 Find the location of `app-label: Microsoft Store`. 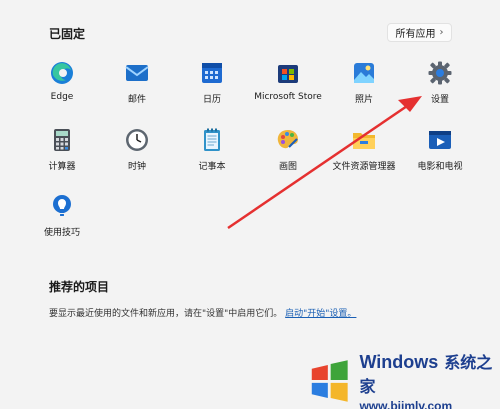

app-label: Microsoft Store is located at coordinates (288, 97).